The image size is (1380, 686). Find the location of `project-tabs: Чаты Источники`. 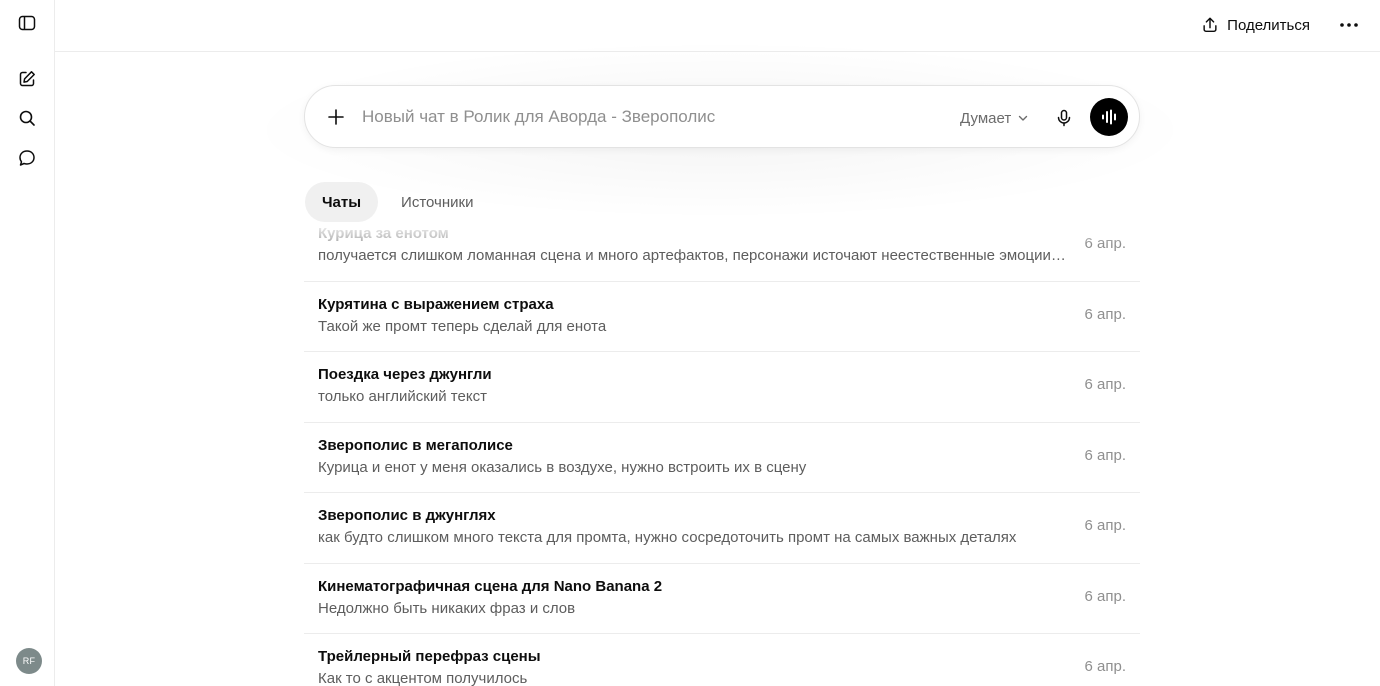

project-tabs: Чаты Источники is located at coordinates (397, 202).